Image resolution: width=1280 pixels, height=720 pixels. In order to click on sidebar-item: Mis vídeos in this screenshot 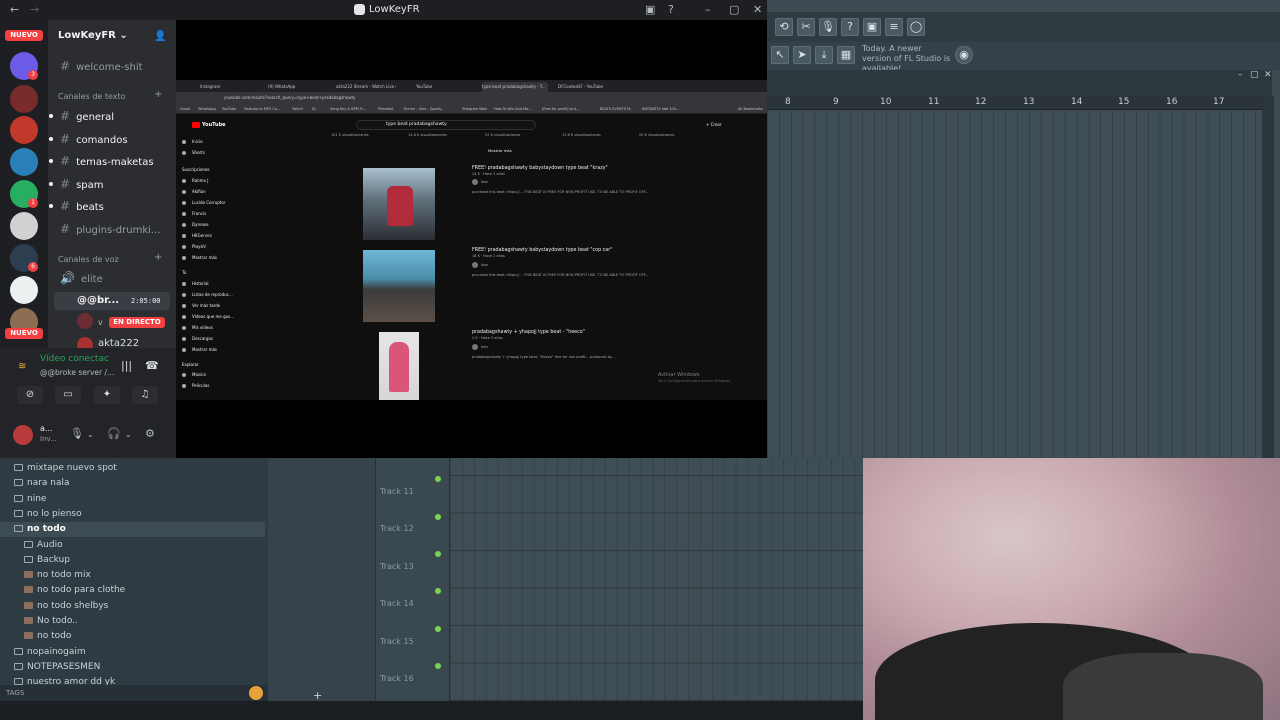, I will do `click(197, 327)`.